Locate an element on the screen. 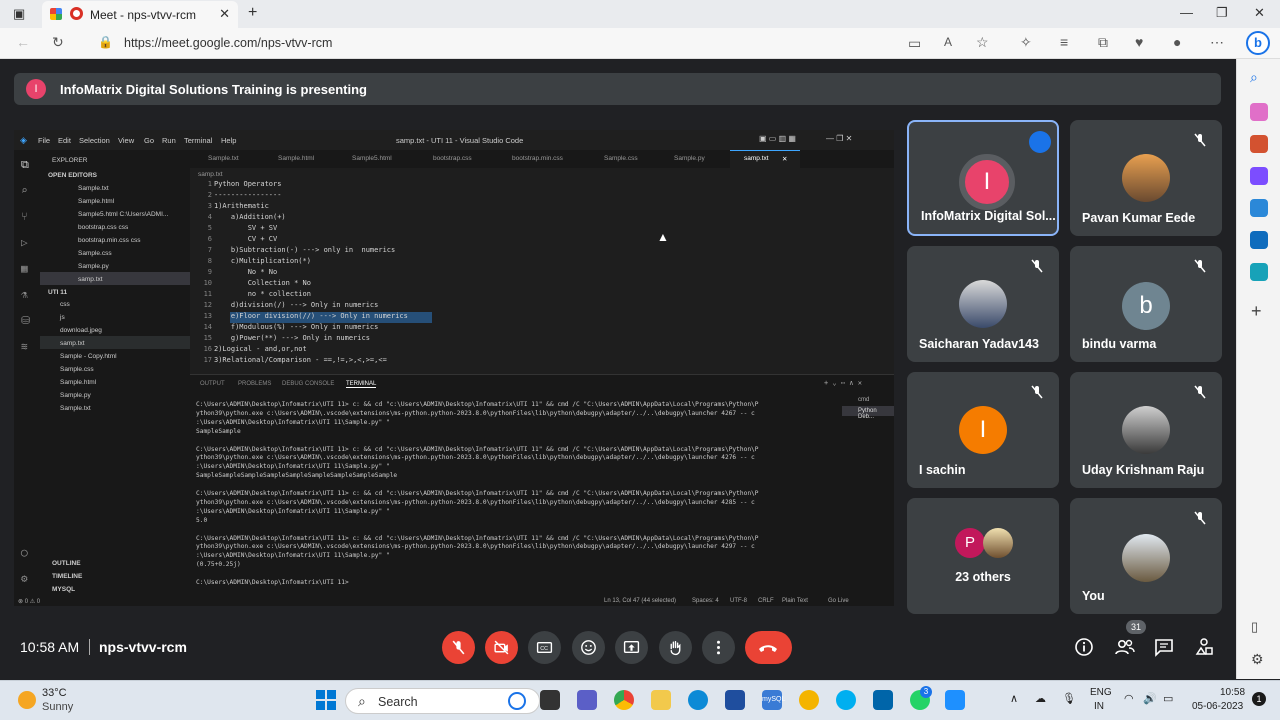 The width and height of the screenshot is (1280, 720). weather-temp: 33°C is located at coordinates (54, 693).